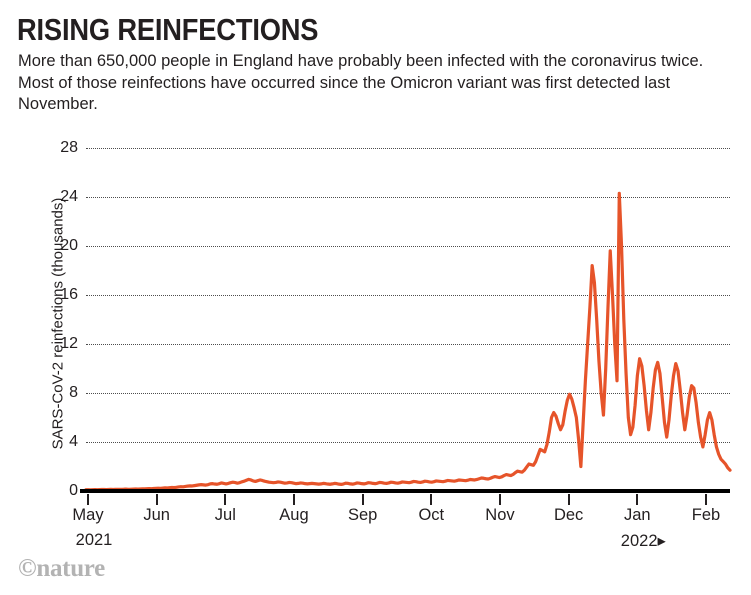 The image size is (751, 595). Describe the element at coordinates (431, 499) in the screenshot. I see `x-tick-mark-oct` at that location.